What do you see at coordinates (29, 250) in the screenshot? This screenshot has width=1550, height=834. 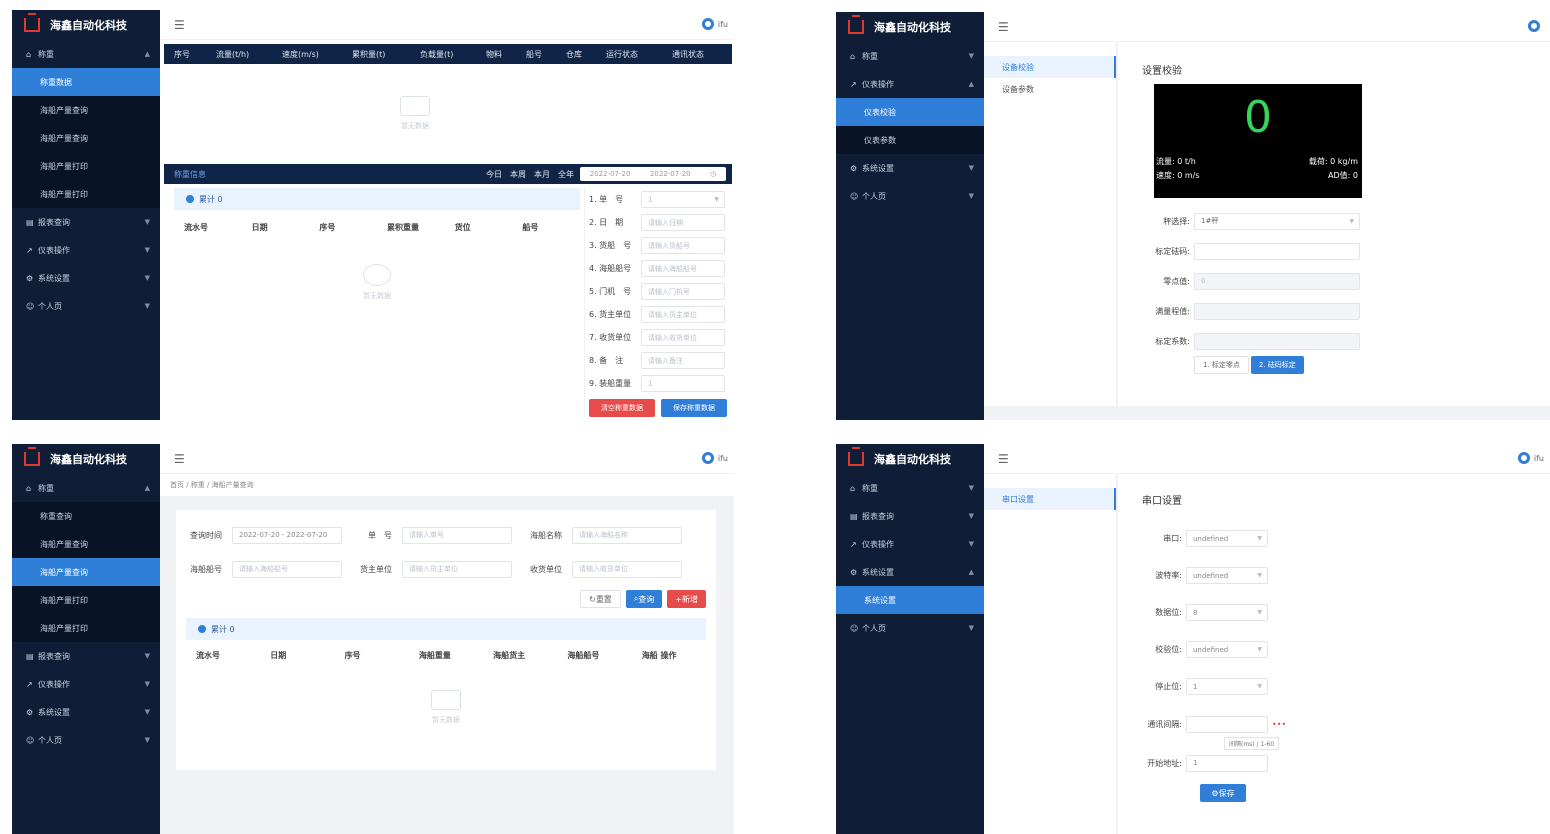 I see `tool-icon: ↗` at bounding box center [29, 250].